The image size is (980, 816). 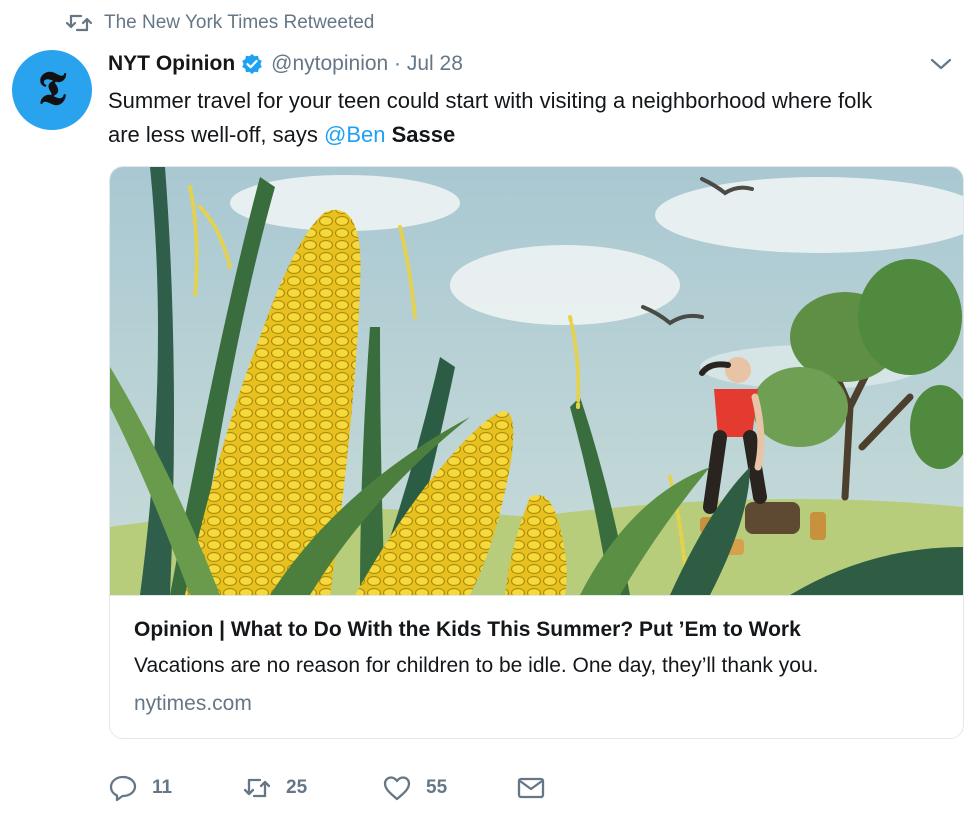 I want to click on card-domain: nytimes.com, so click(x=193, y=703).